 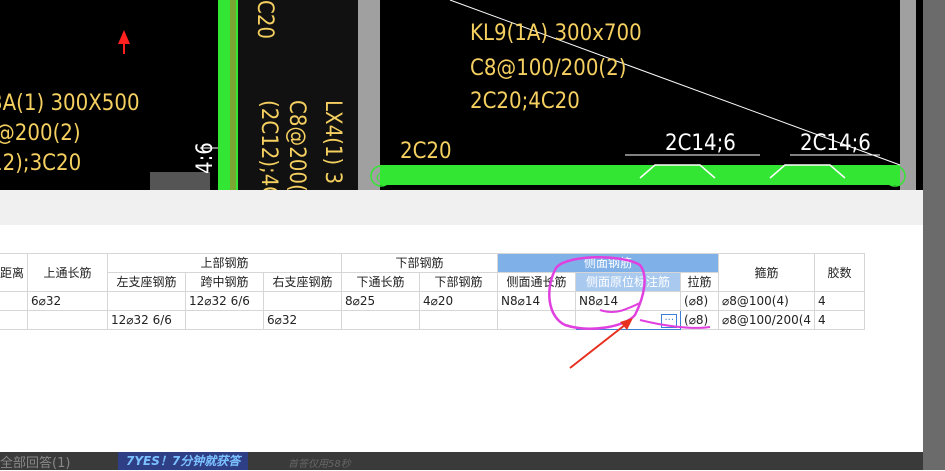 What do you see at coordinates (426, 151) in the screenshot?
I see `cad-label-bottom-1: 2C20` at bounding box center [426, 151].